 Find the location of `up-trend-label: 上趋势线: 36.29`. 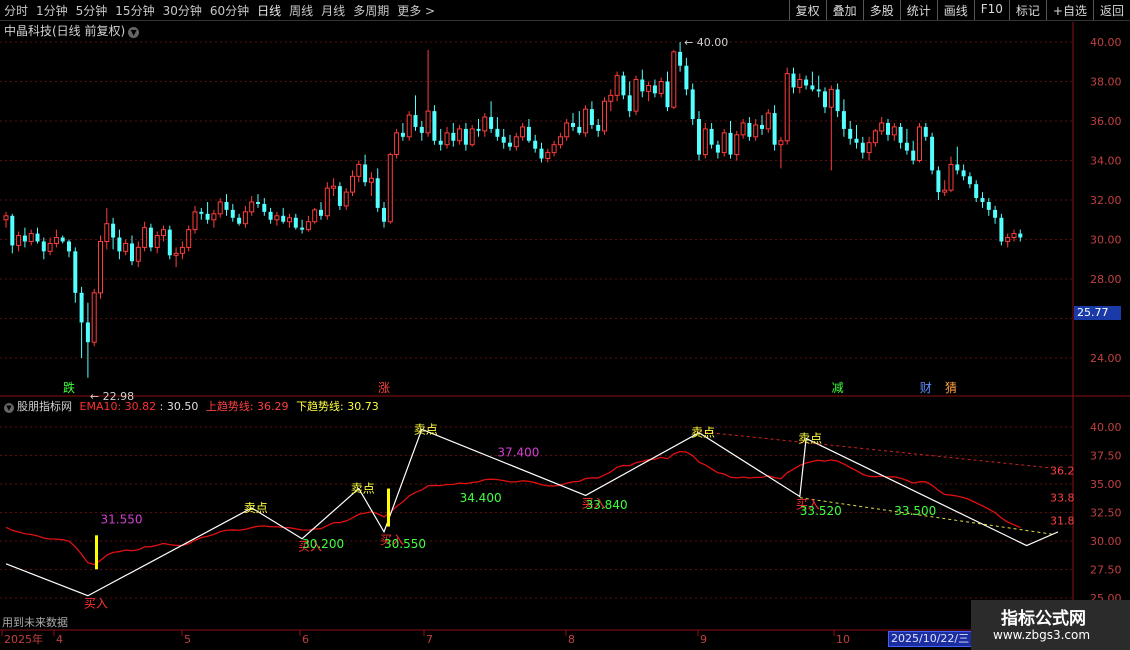

up-trend-label: 上趋势线: 36.29 is located at coordinates (247, 406).